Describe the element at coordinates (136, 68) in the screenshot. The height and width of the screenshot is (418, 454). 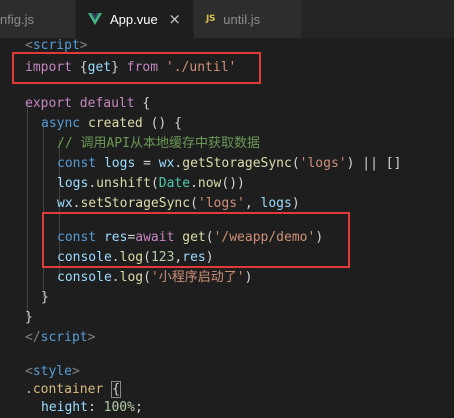
I see `highlight-box-import` at that location.